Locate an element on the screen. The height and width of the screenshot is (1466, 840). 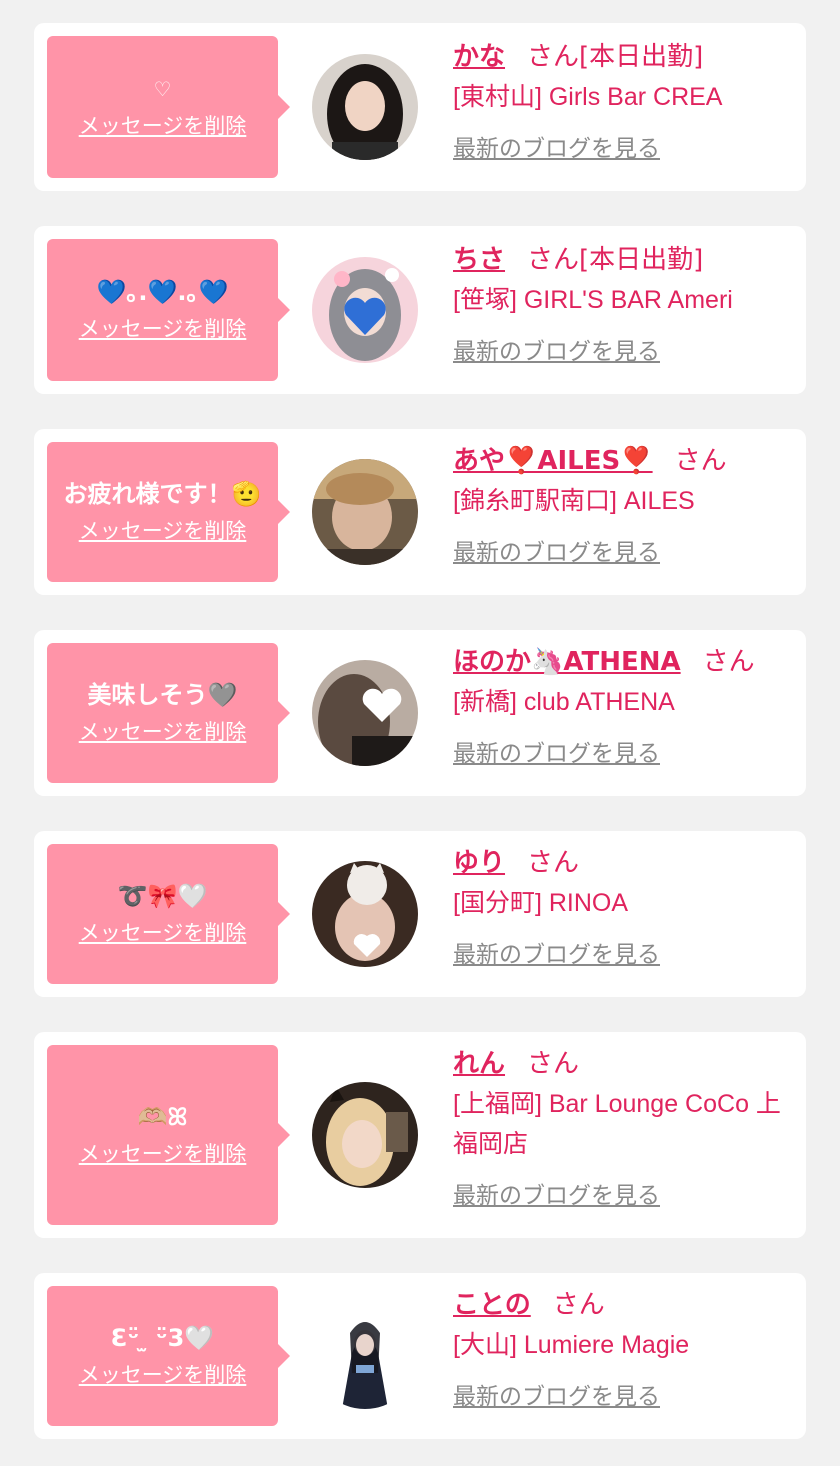
message-bubble: 💙｡.💙.｡💙 メッセージを削除 is located at coordinates (168, 310).